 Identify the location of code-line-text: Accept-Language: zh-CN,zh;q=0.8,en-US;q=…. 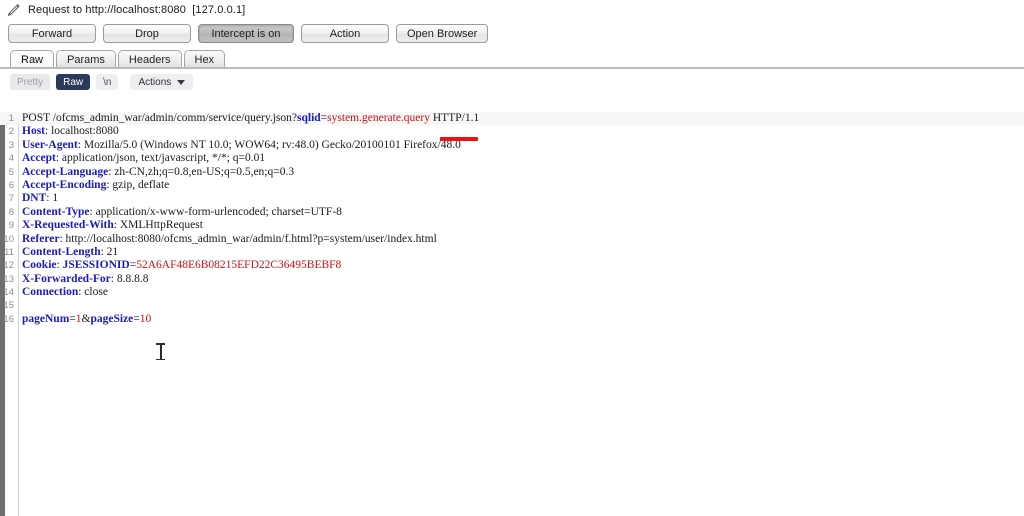
(158, 172).